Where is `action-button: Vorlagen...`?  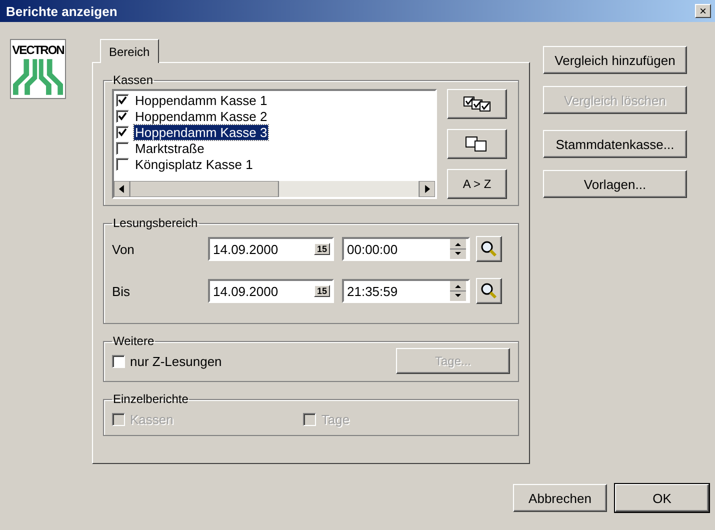 action-button: Vorlagen... is located at coordinates (615, 184).